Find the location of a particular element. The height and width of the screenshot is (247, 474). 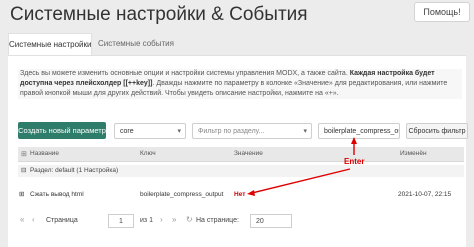

table-header: ⊞ Название Ключ Значение Изменён is located at coordinates (241, 154).